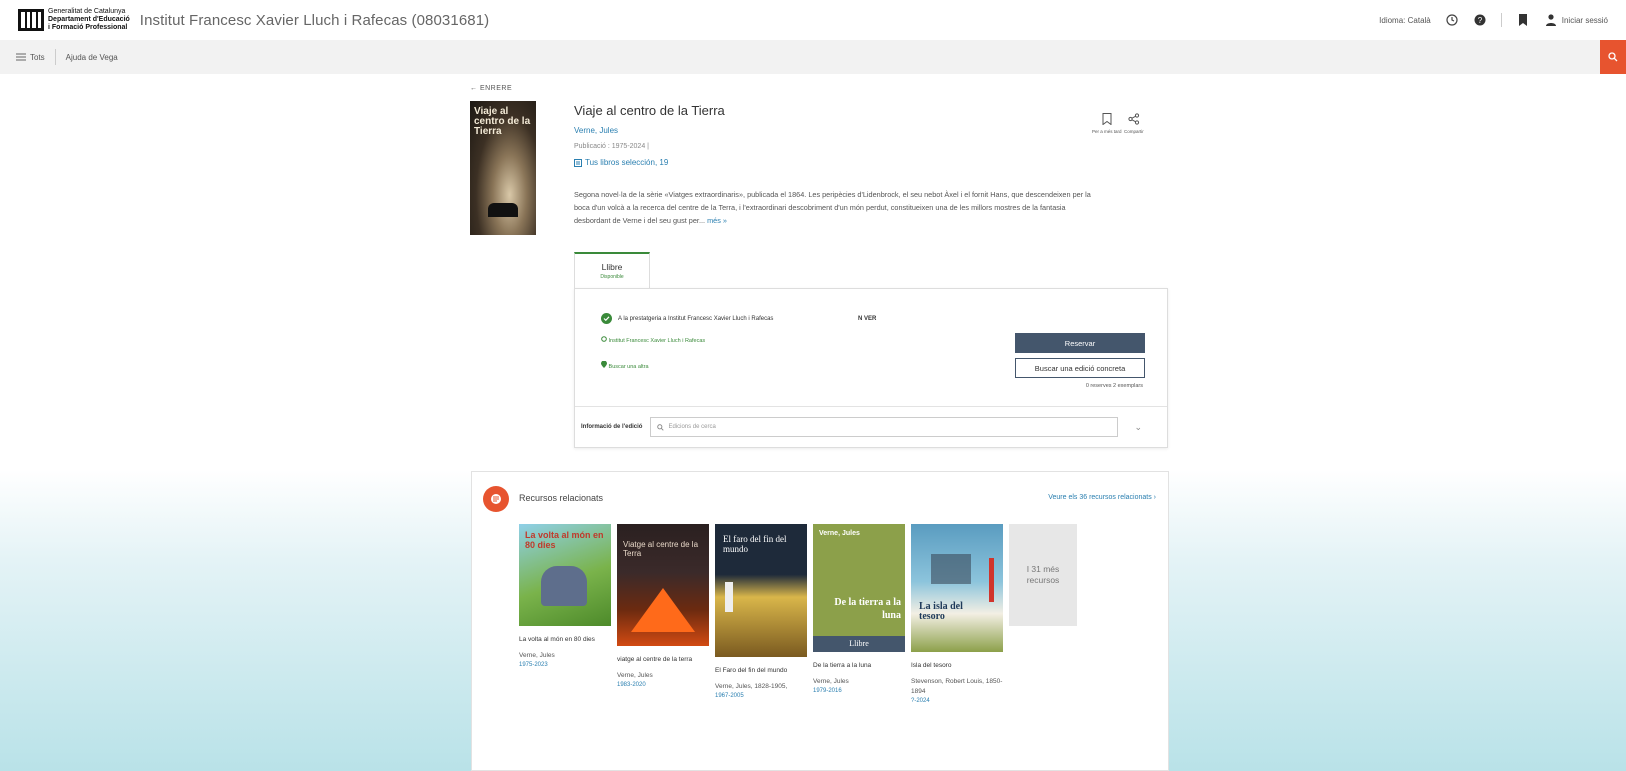  What do you see at coordinates (604, 339) in the screenshot?
I see `circle-icon` at bounding box center [604, 339].